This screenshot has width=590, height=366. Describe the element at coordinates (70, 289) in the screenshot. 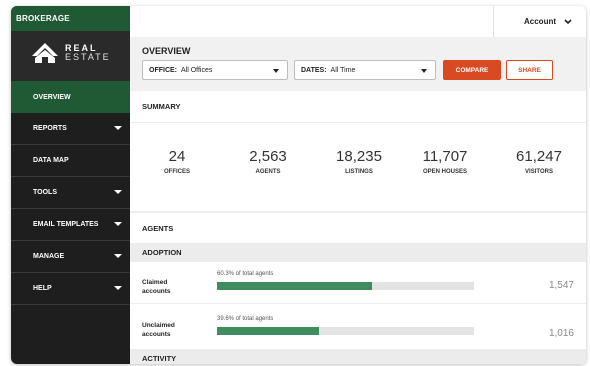

I see `sidebar-item-help: HELP` at that location.